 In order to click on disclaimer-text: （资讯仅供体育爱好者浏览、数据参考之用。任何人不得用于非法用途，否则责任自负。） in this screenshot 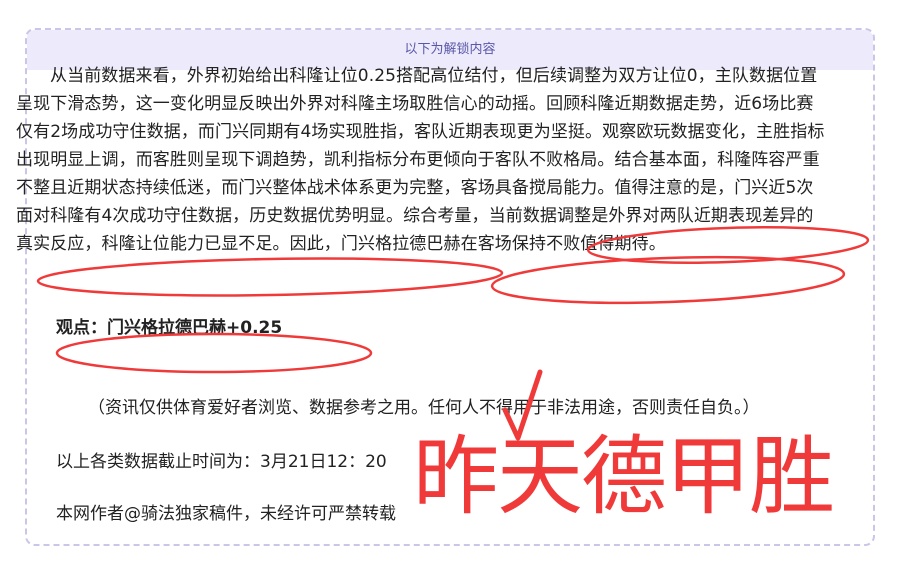, I will do `click(424, 408)`.